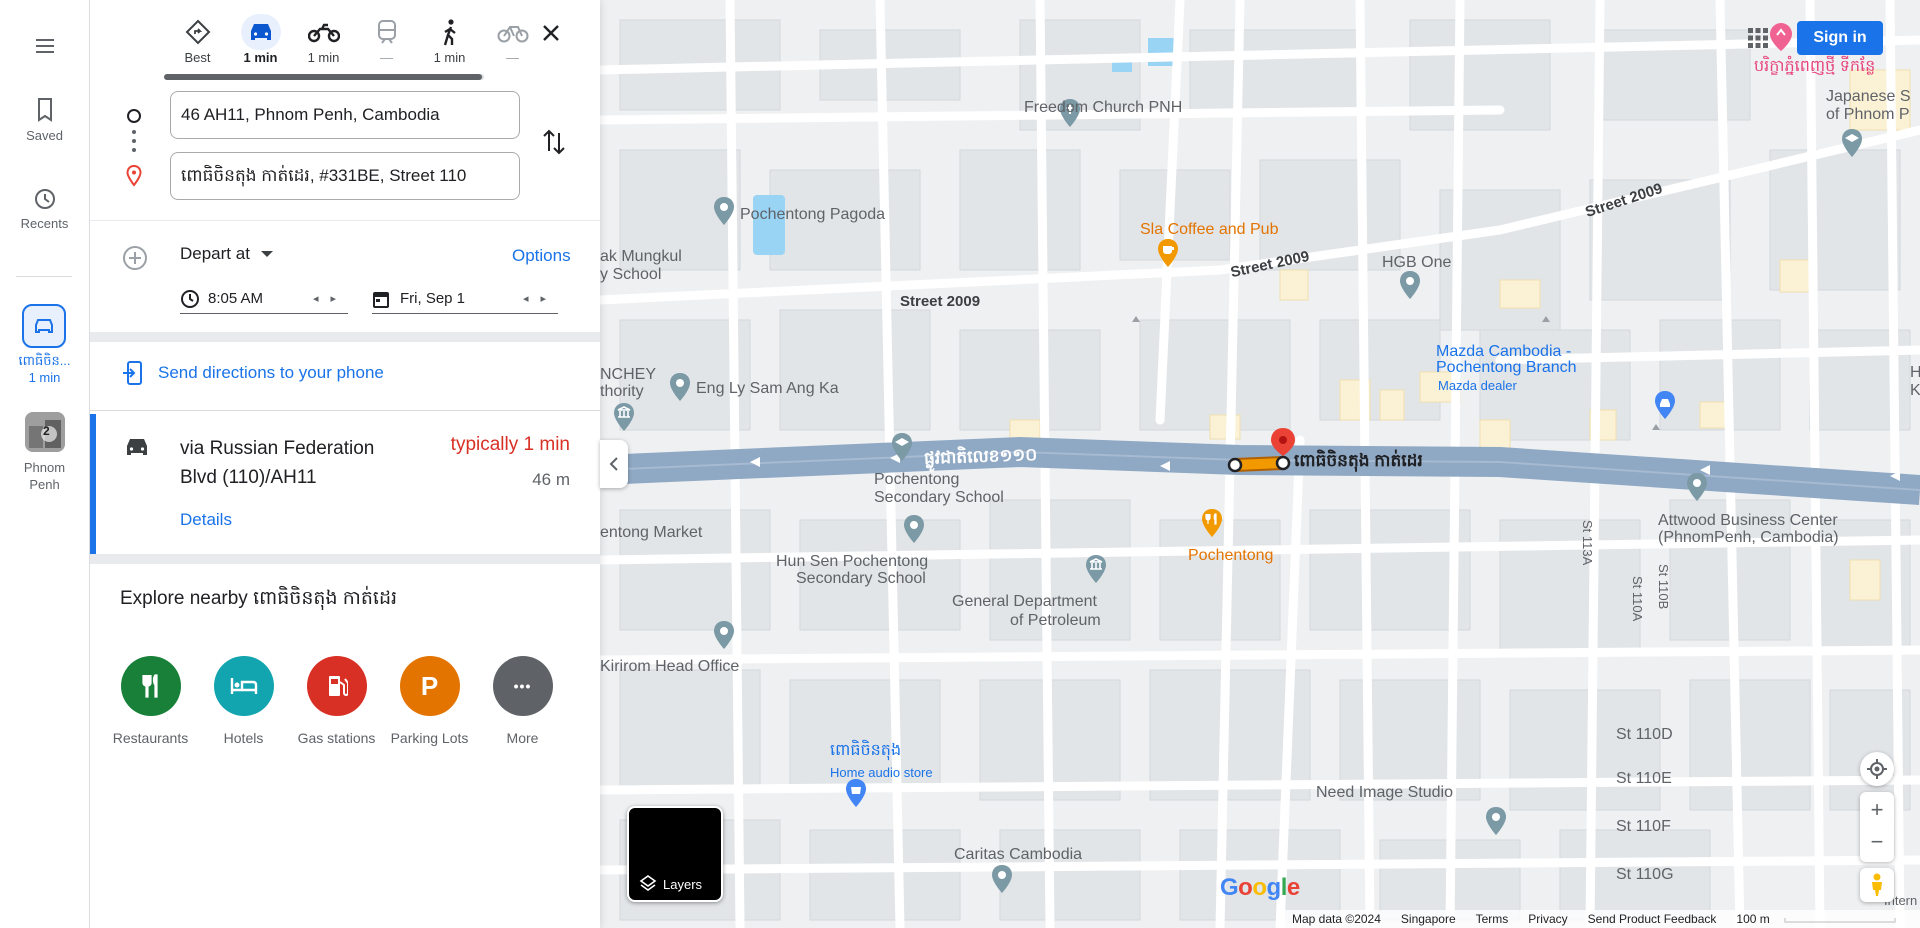  I want to click on pegman-icon, so click(1877, 884).